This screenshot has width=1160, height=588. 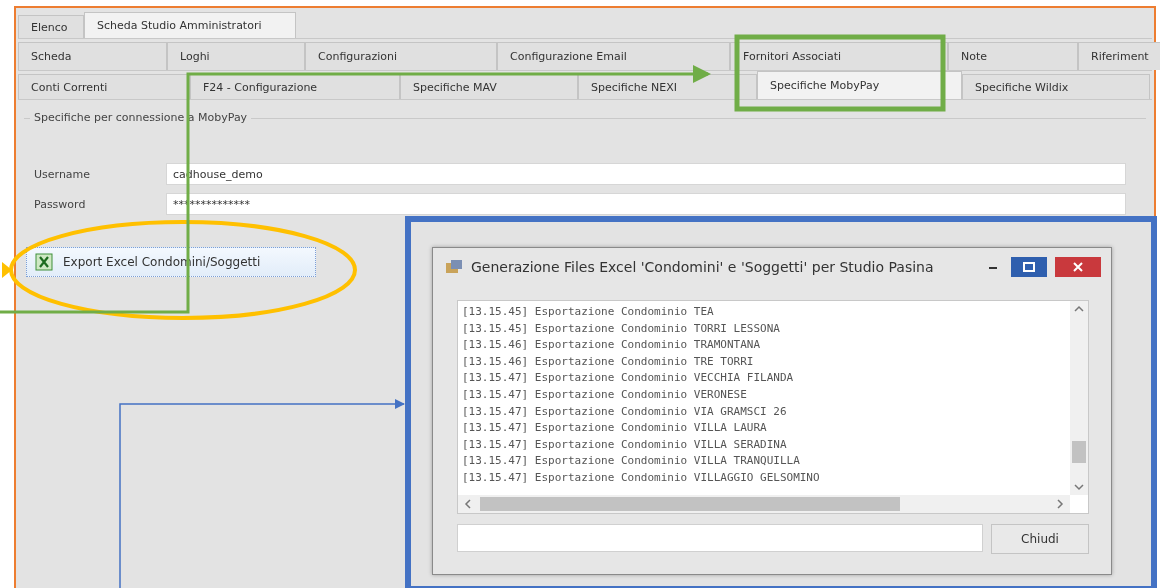 What do you see at coordinates (859, 85) in the screenshot?
I see `tab: Specifiche MobyPay` at bounding box center [859, 85].